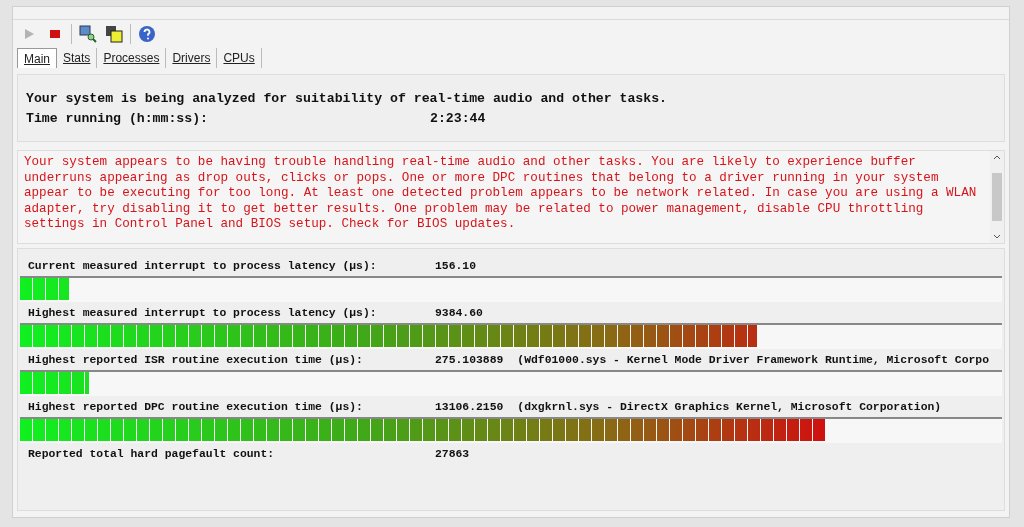 The height and width of the screenshot is (527, 1024). Describe the element at coordinates (455, 265) in the screenshot. I see `metric-value: 156.10` at that location.